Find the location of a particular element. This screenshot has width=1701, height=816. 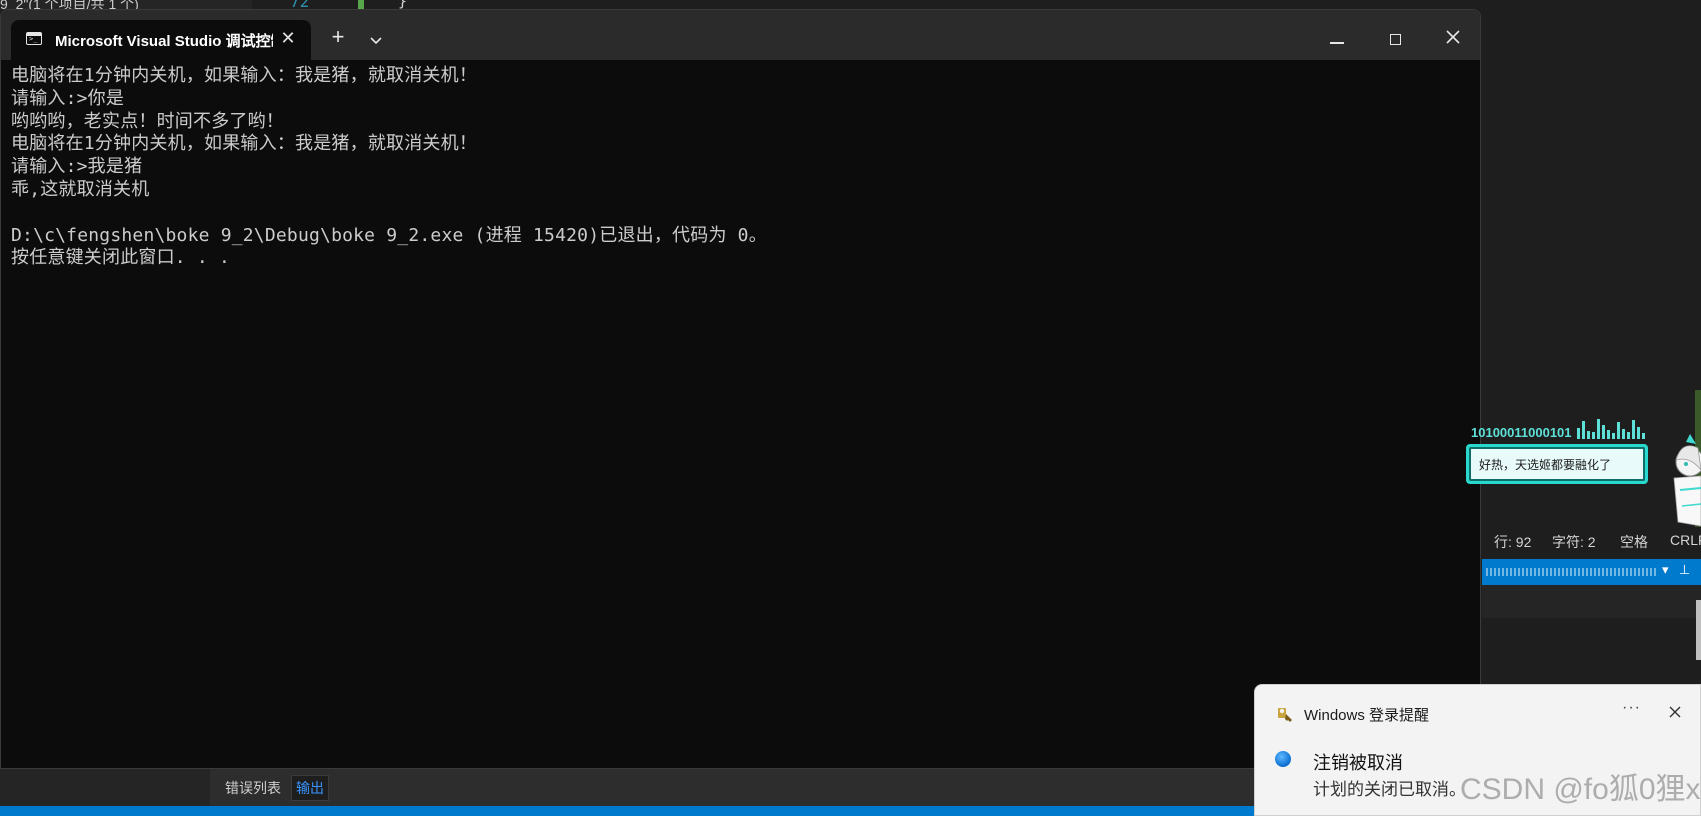

console-icon: >_ is located at coordinates (34, 38).